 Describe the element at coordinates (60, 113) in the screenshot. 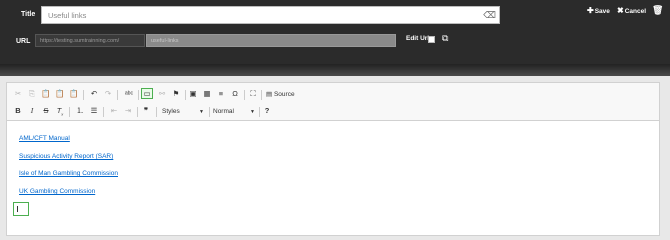

I see `remove-format-icon: Tx` at that location.